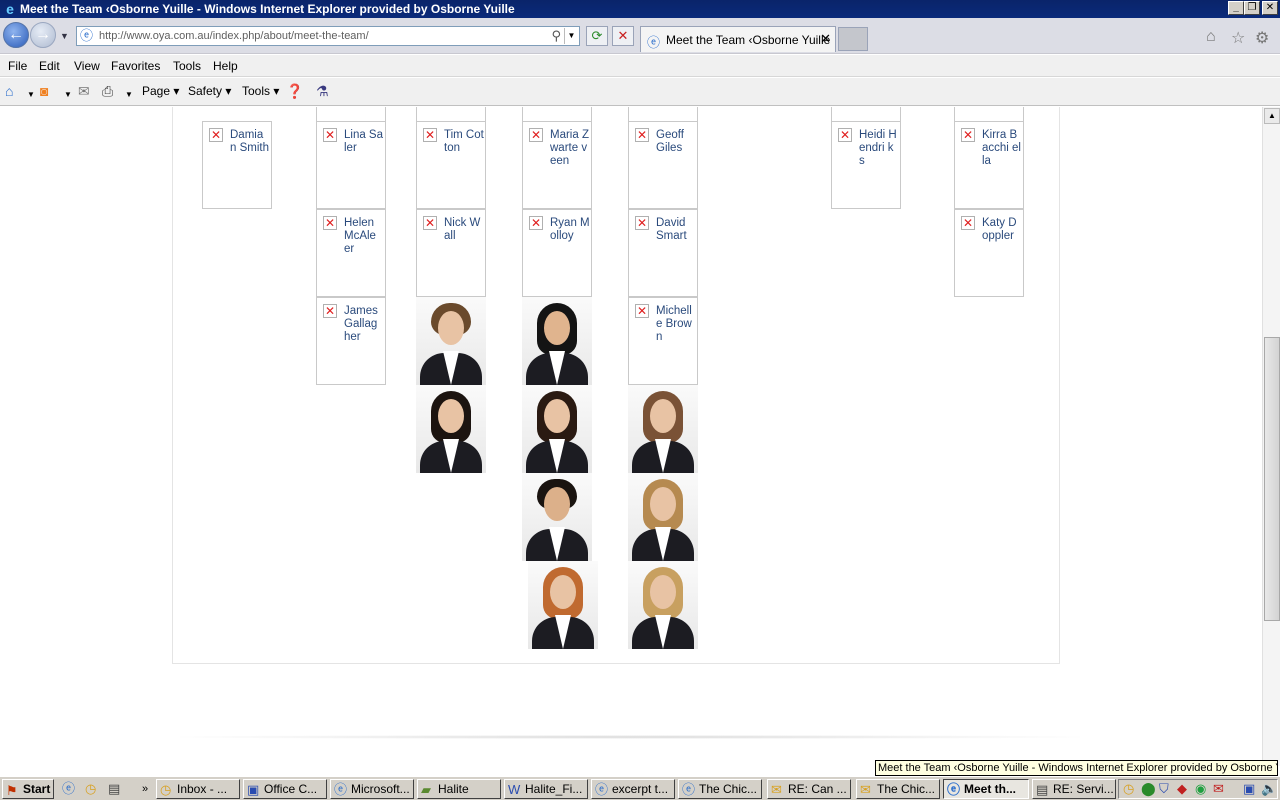 This screenshot has height=800, width=1280. What do you see at coordinates (1272, 479) in the screenshot?
I see `scroll-thumb` at bounding box center [1272, 479].